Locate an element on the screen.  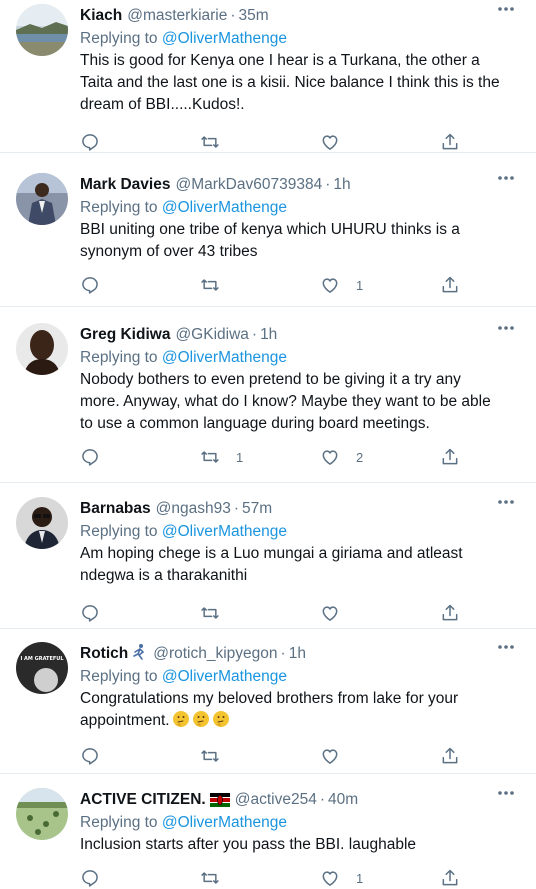
author-handle: @MarkDav60739384 is located at coordinates (248, 185).